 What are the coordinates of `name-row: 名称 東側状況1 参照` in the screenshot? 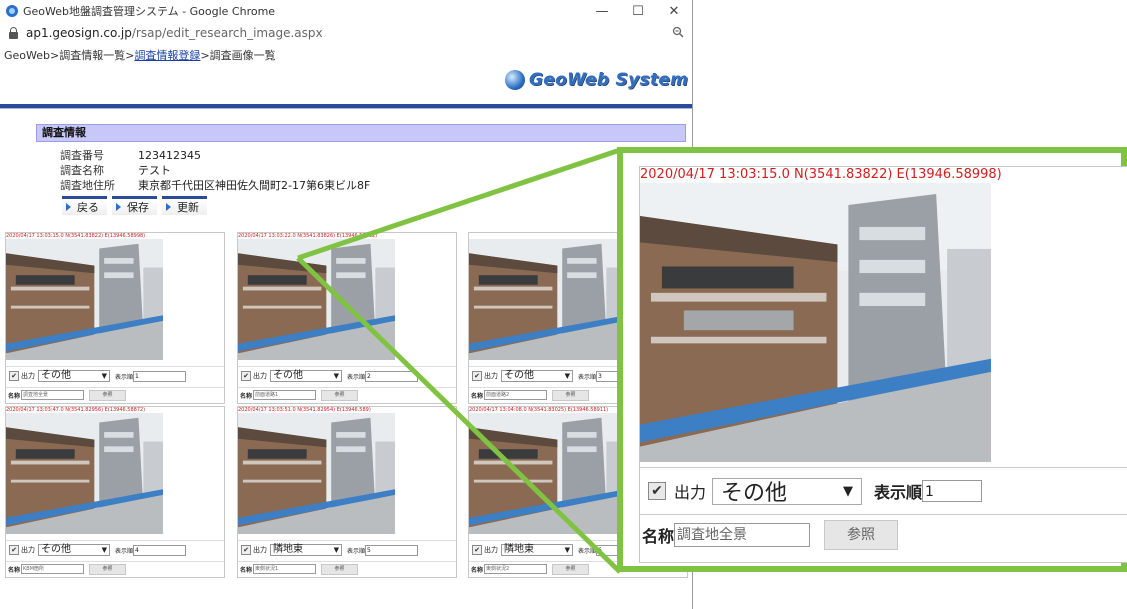 It's located at (347, 568).